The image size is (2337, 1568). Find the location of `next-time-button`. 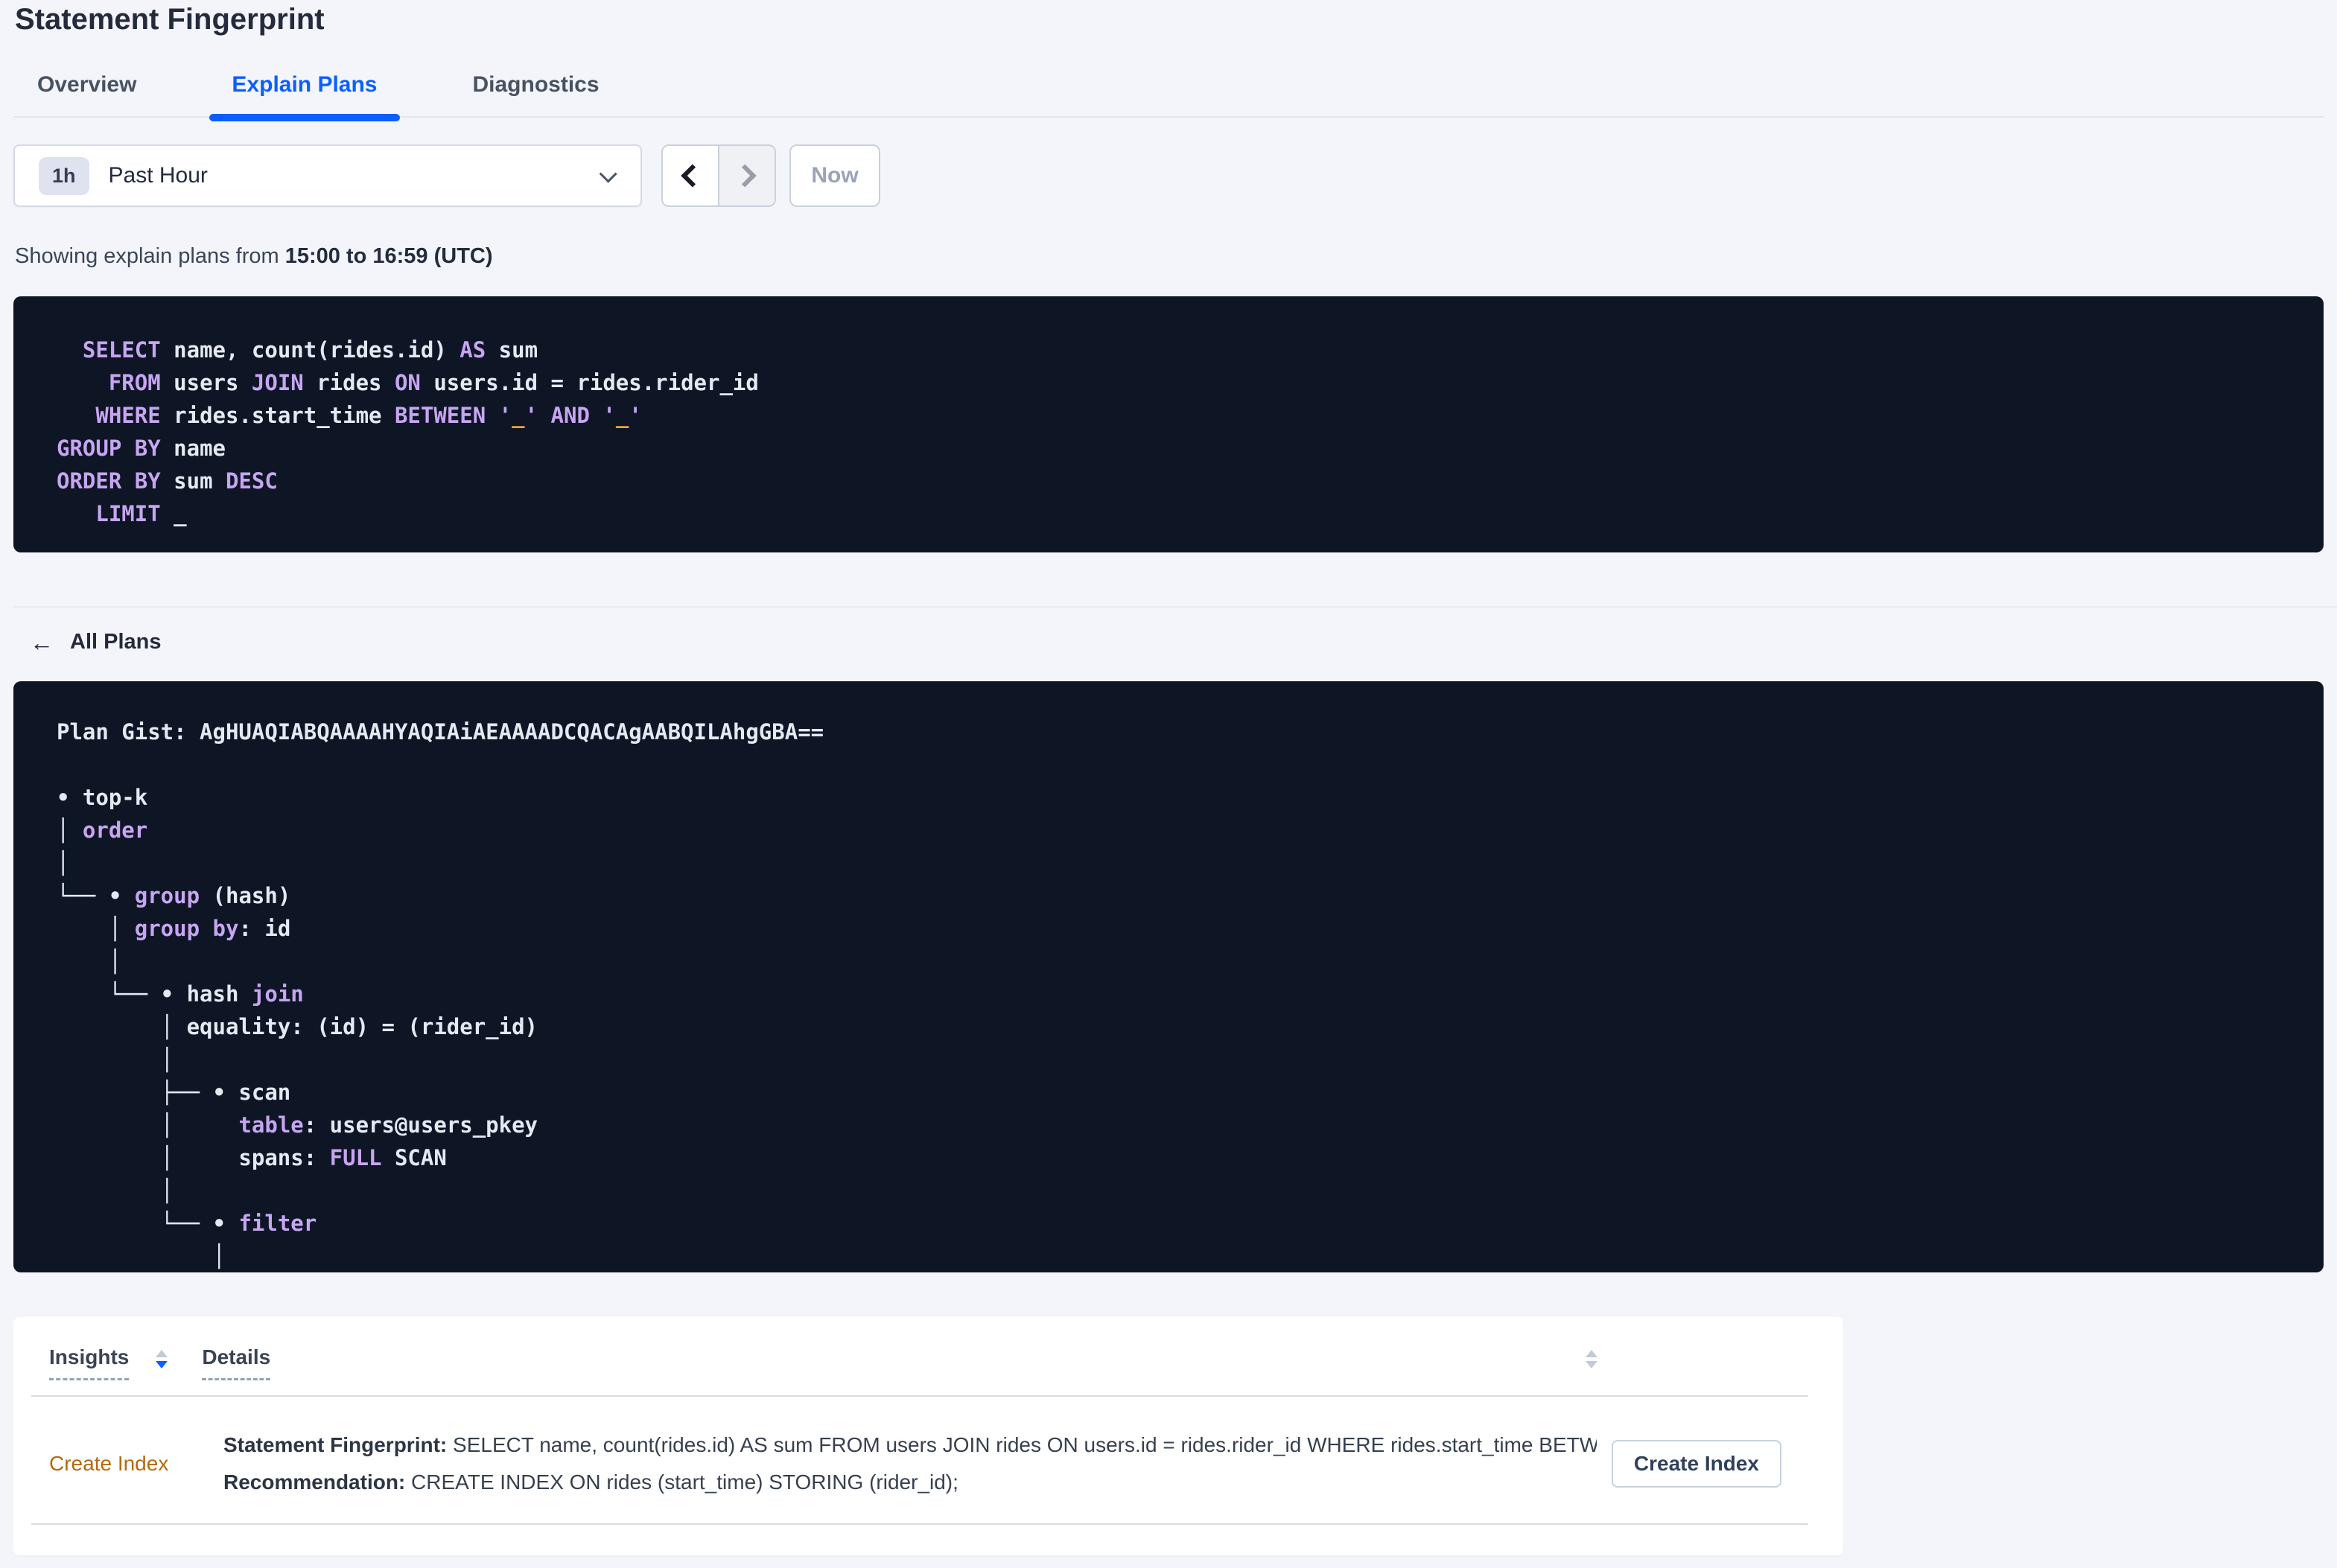

next-time-button is located at coordinates (747, 175).